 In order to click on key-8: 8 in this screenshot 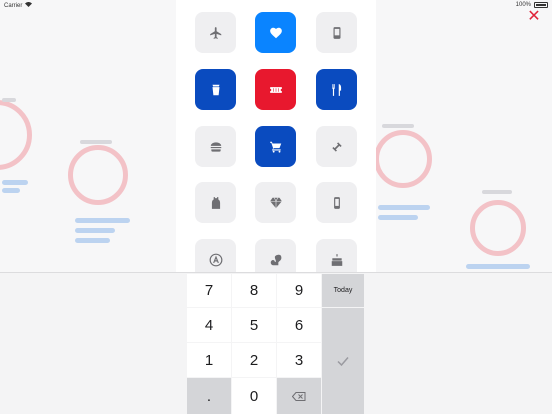, I will do `click(254, 290)`.